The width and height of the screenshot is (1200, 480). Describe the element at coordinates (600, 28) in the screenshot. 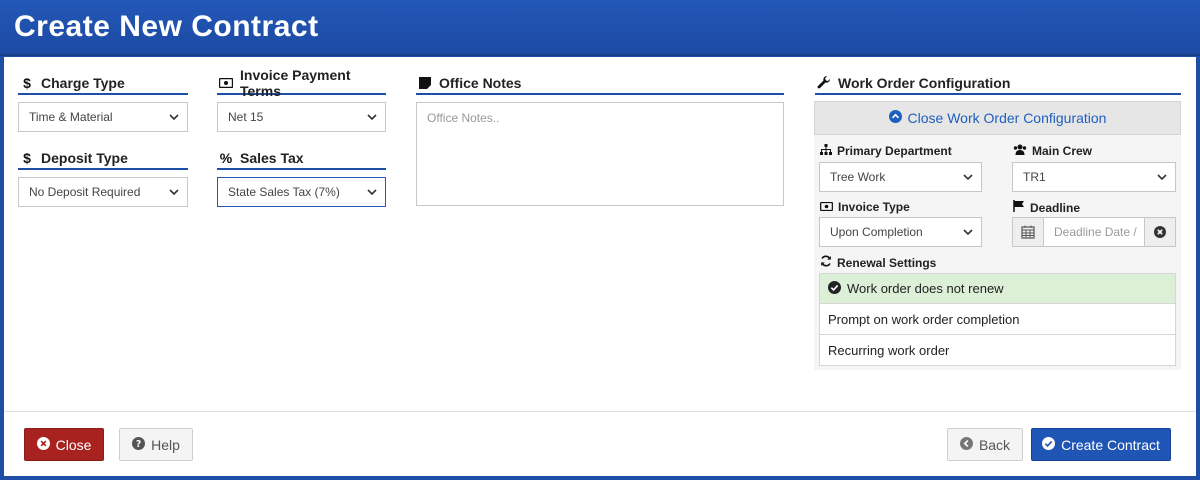

I see `modal-header: Create New Contract` at that location.